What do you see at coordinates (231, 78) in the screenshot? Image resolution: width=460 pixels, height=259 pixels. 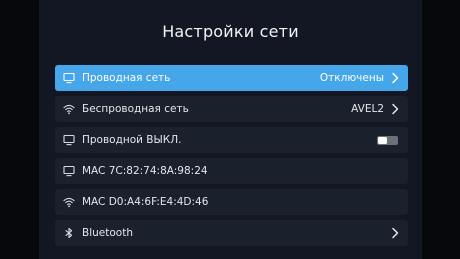 I see `wired-network-item: Проводная сеть Отключены` at bounding box center [231, 78].